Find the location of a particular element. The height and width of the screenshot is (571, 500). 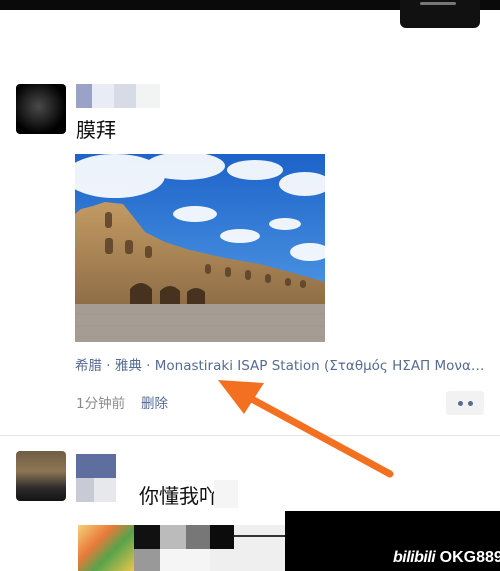

post-text: 膜拜 is located at coordinates (96, 130).